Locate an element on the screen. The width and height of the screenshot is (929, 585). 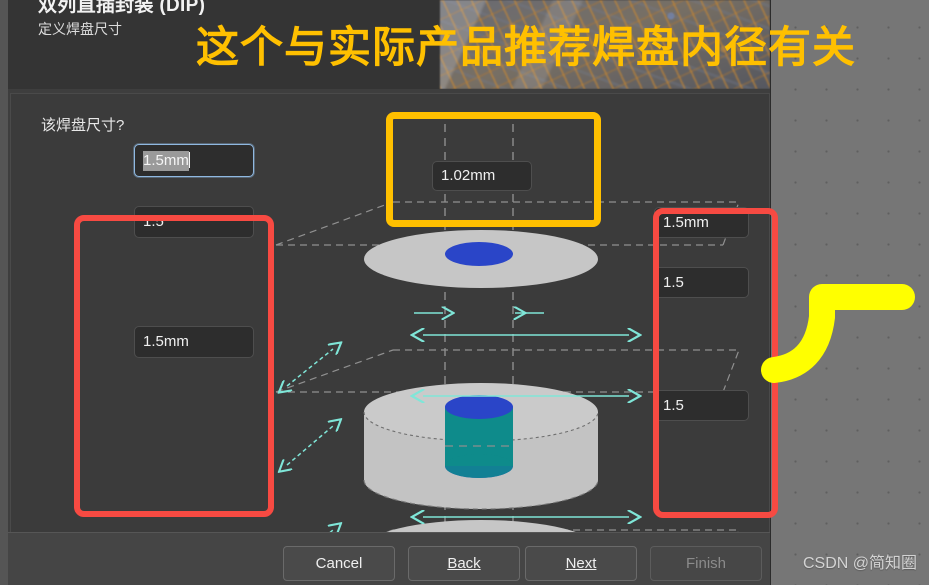
window-left-edge is located at coordinates (4, 292).